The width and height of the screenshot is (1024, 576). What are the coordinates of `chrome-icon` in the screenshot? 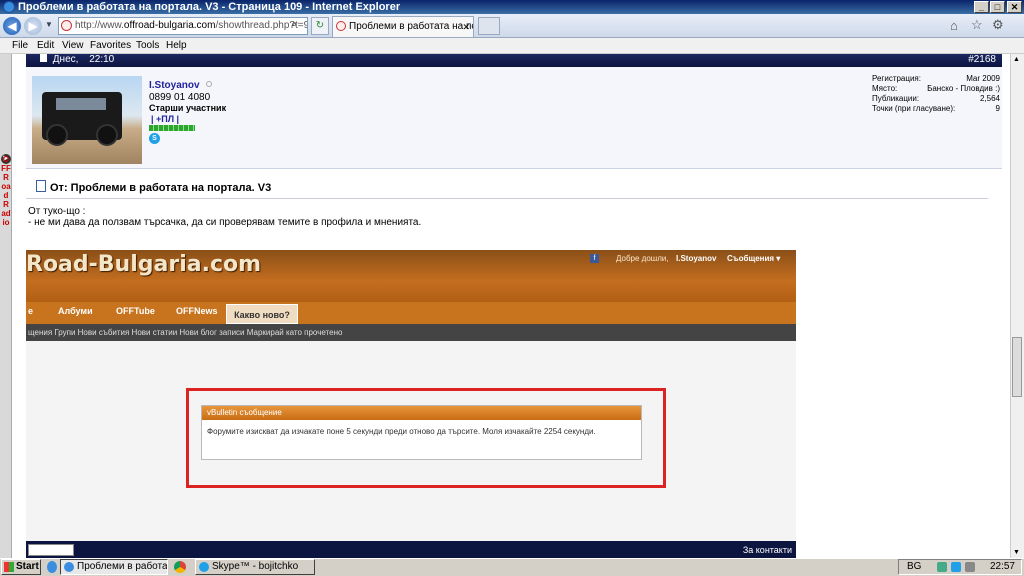 It's located at (180, 567).